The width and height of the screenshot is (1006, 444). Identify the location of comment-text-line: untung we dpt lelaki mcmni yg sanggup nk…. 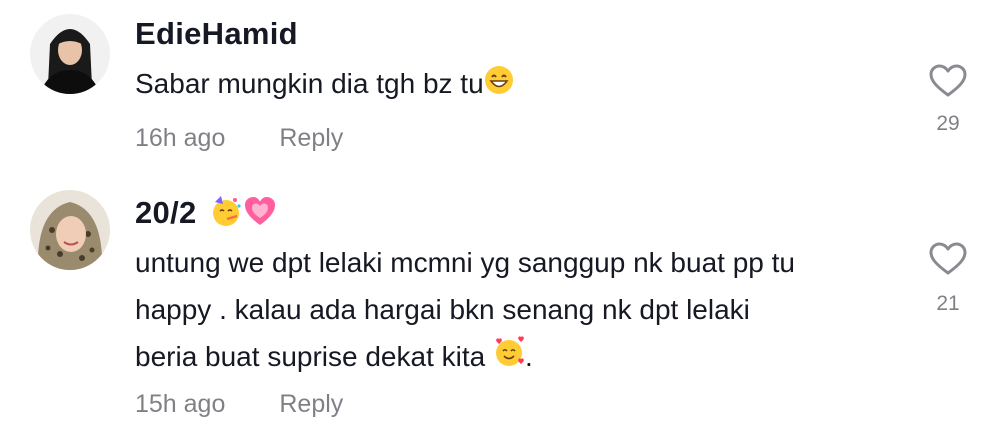
(465, 262).